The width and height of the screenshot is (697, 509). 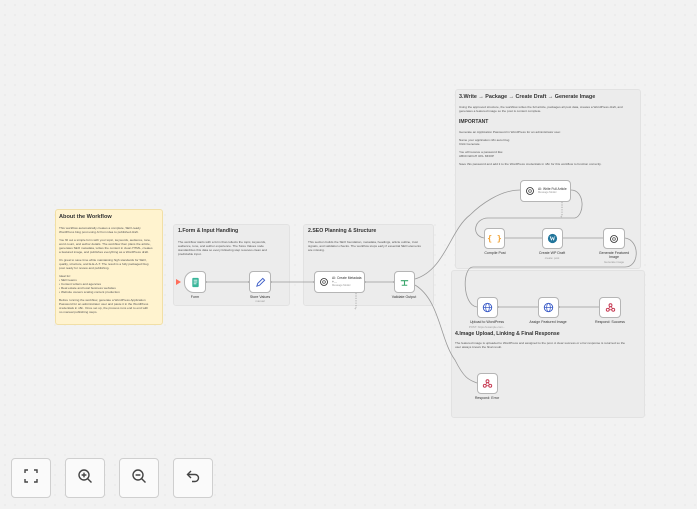 I want to click on respond-success-label: Respond: Success, so click(x=610, y=322).